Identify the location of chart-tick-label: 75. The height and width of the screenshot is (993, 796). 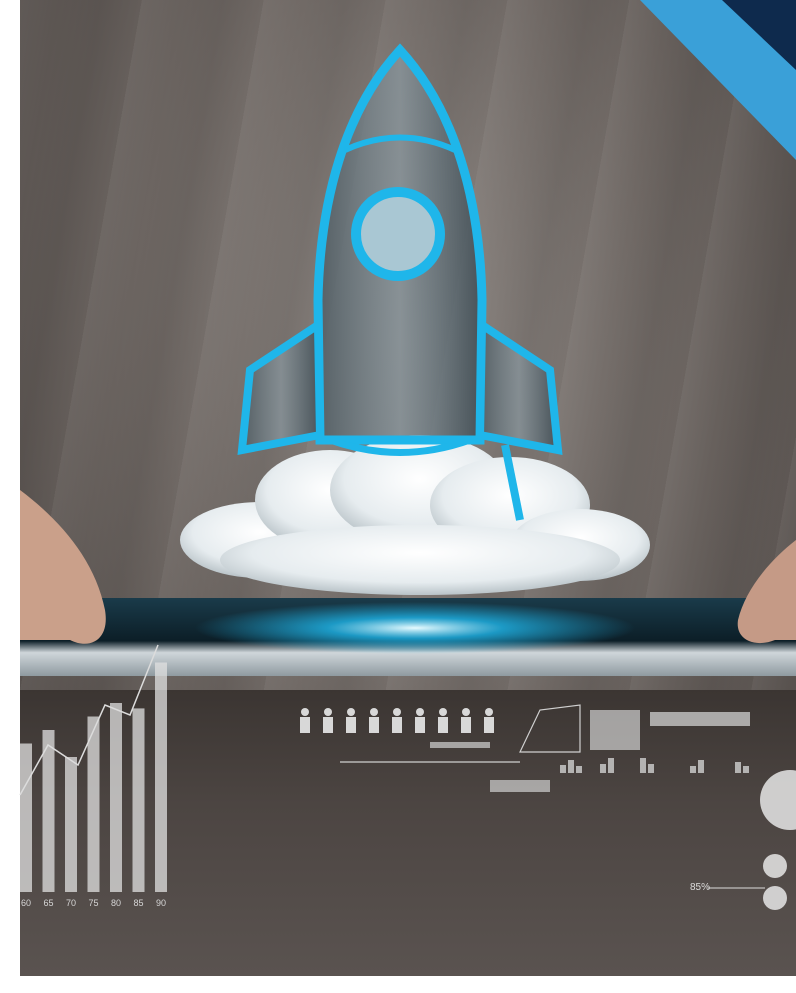
(94, 903).